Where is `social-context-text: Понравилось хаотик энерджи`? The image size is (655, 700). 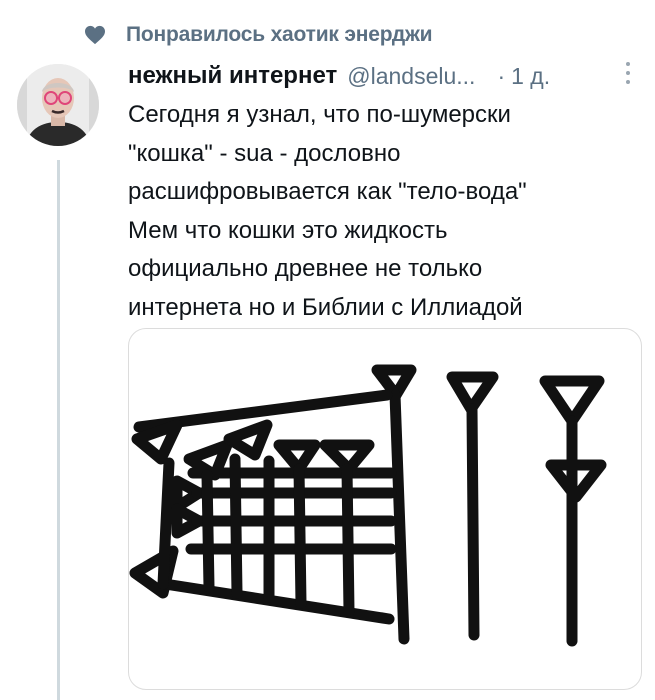 social-context-text: Понравилось хаотик энерджи is located at coordinates (279, 34).